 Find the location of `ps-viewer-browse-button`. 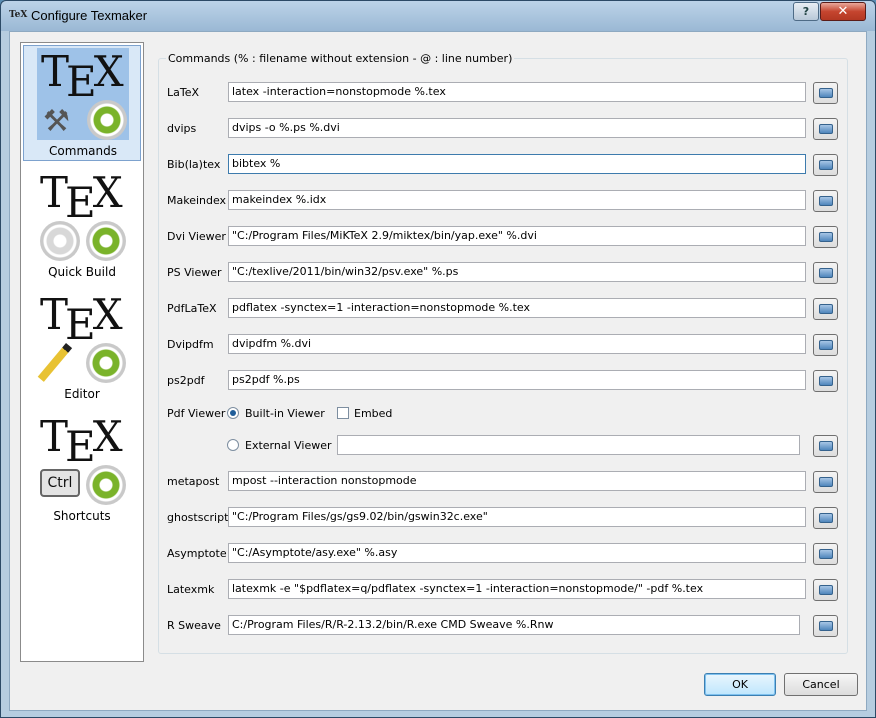

ps-viewer-browse-button is located at coordinates (825, 273).